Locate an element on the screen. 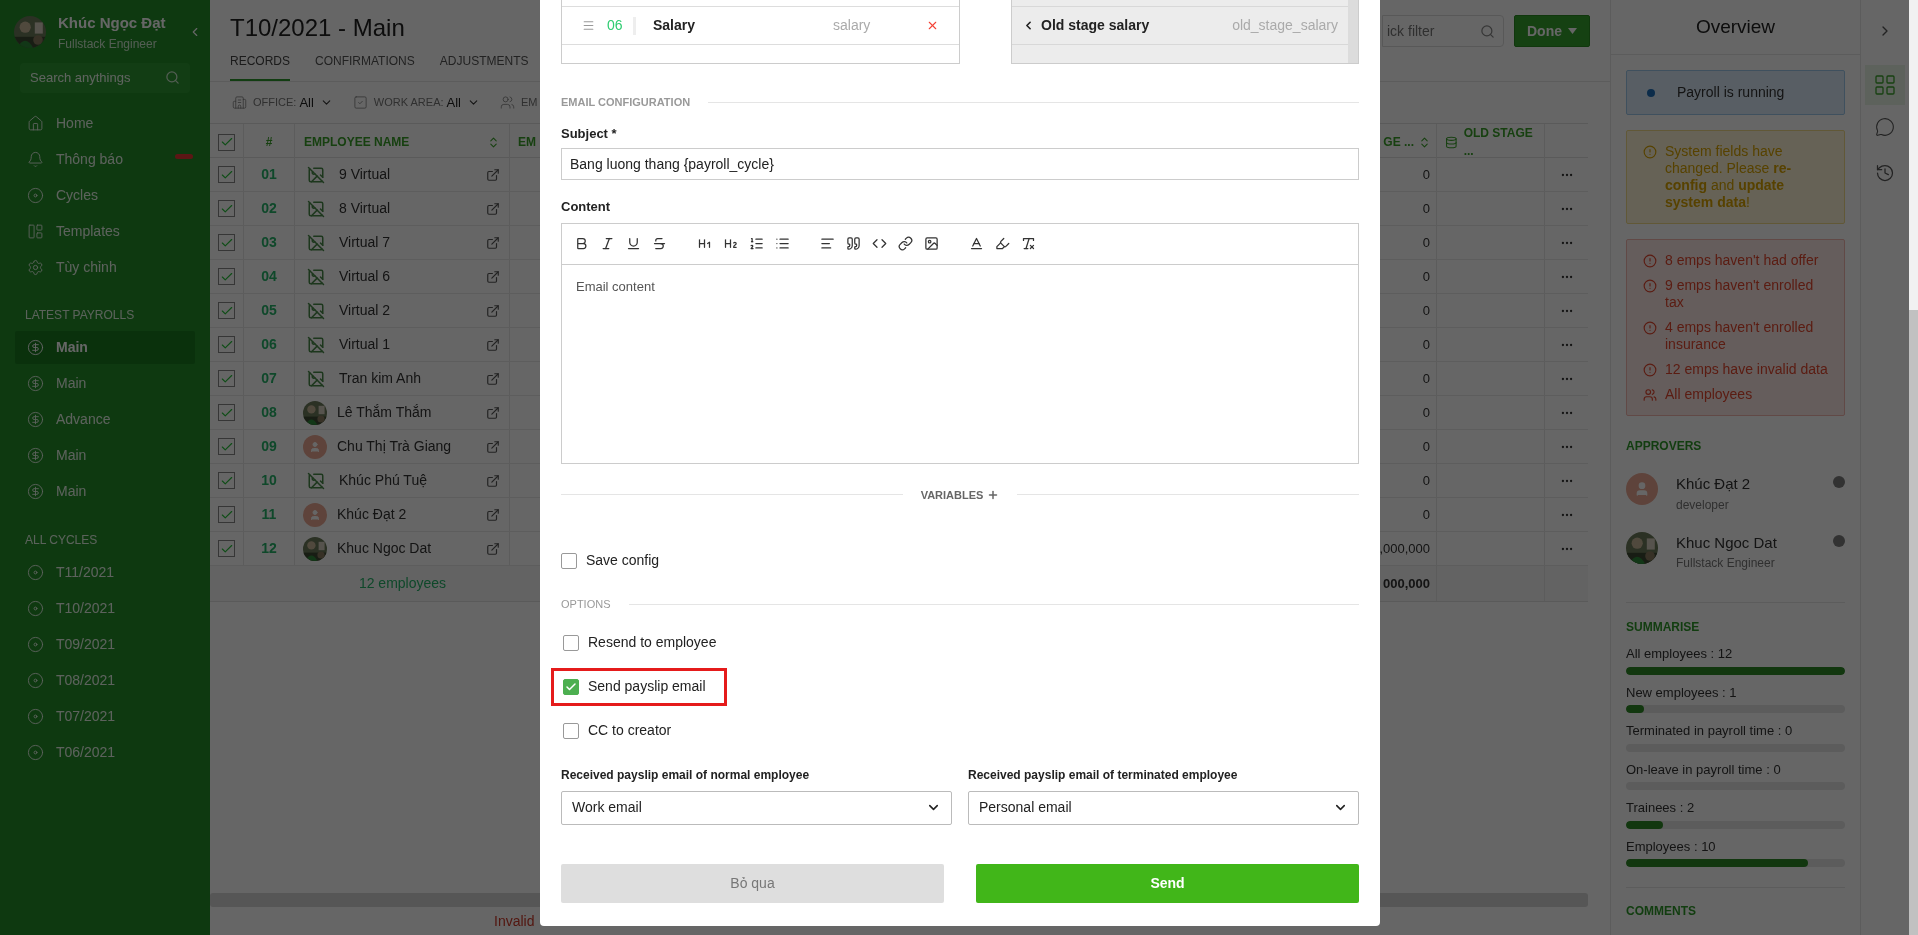 The width and height of the screenshot is (1918, 935). employee-name: Virtual 2 is located at coordinates (407, 310).